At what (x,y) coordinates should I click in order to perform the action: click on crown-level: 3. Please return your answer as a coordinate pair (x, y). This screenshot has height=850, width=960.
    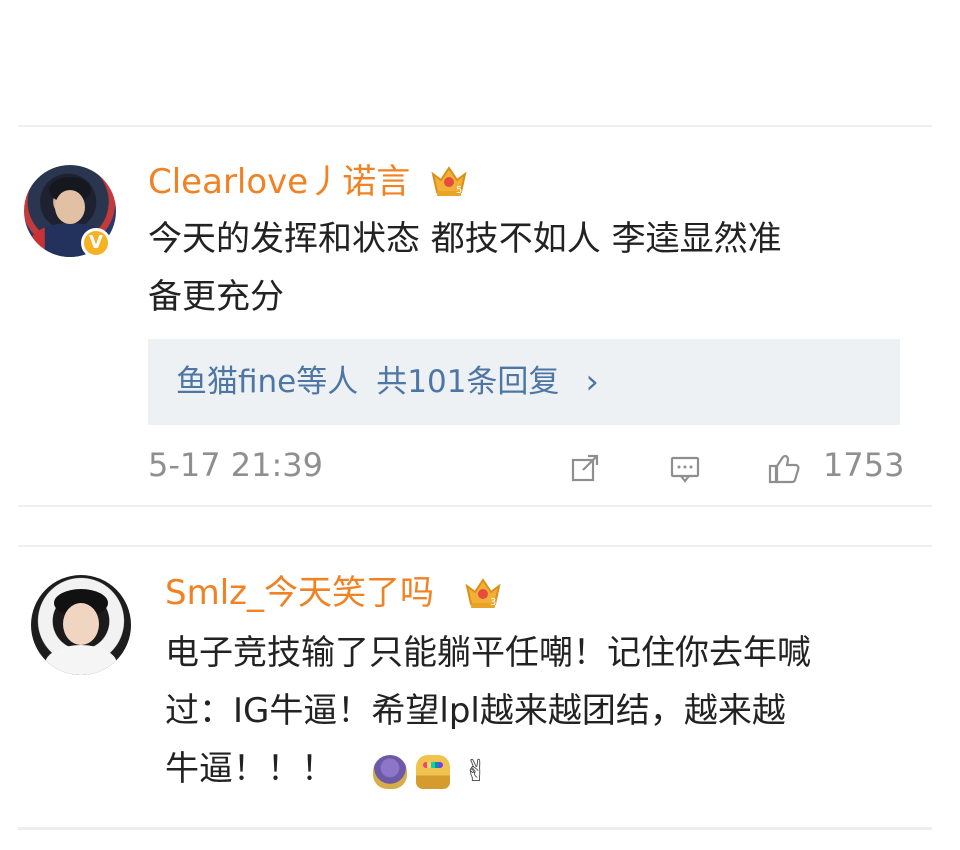
    Looking at the image, I should click on (493, 602).